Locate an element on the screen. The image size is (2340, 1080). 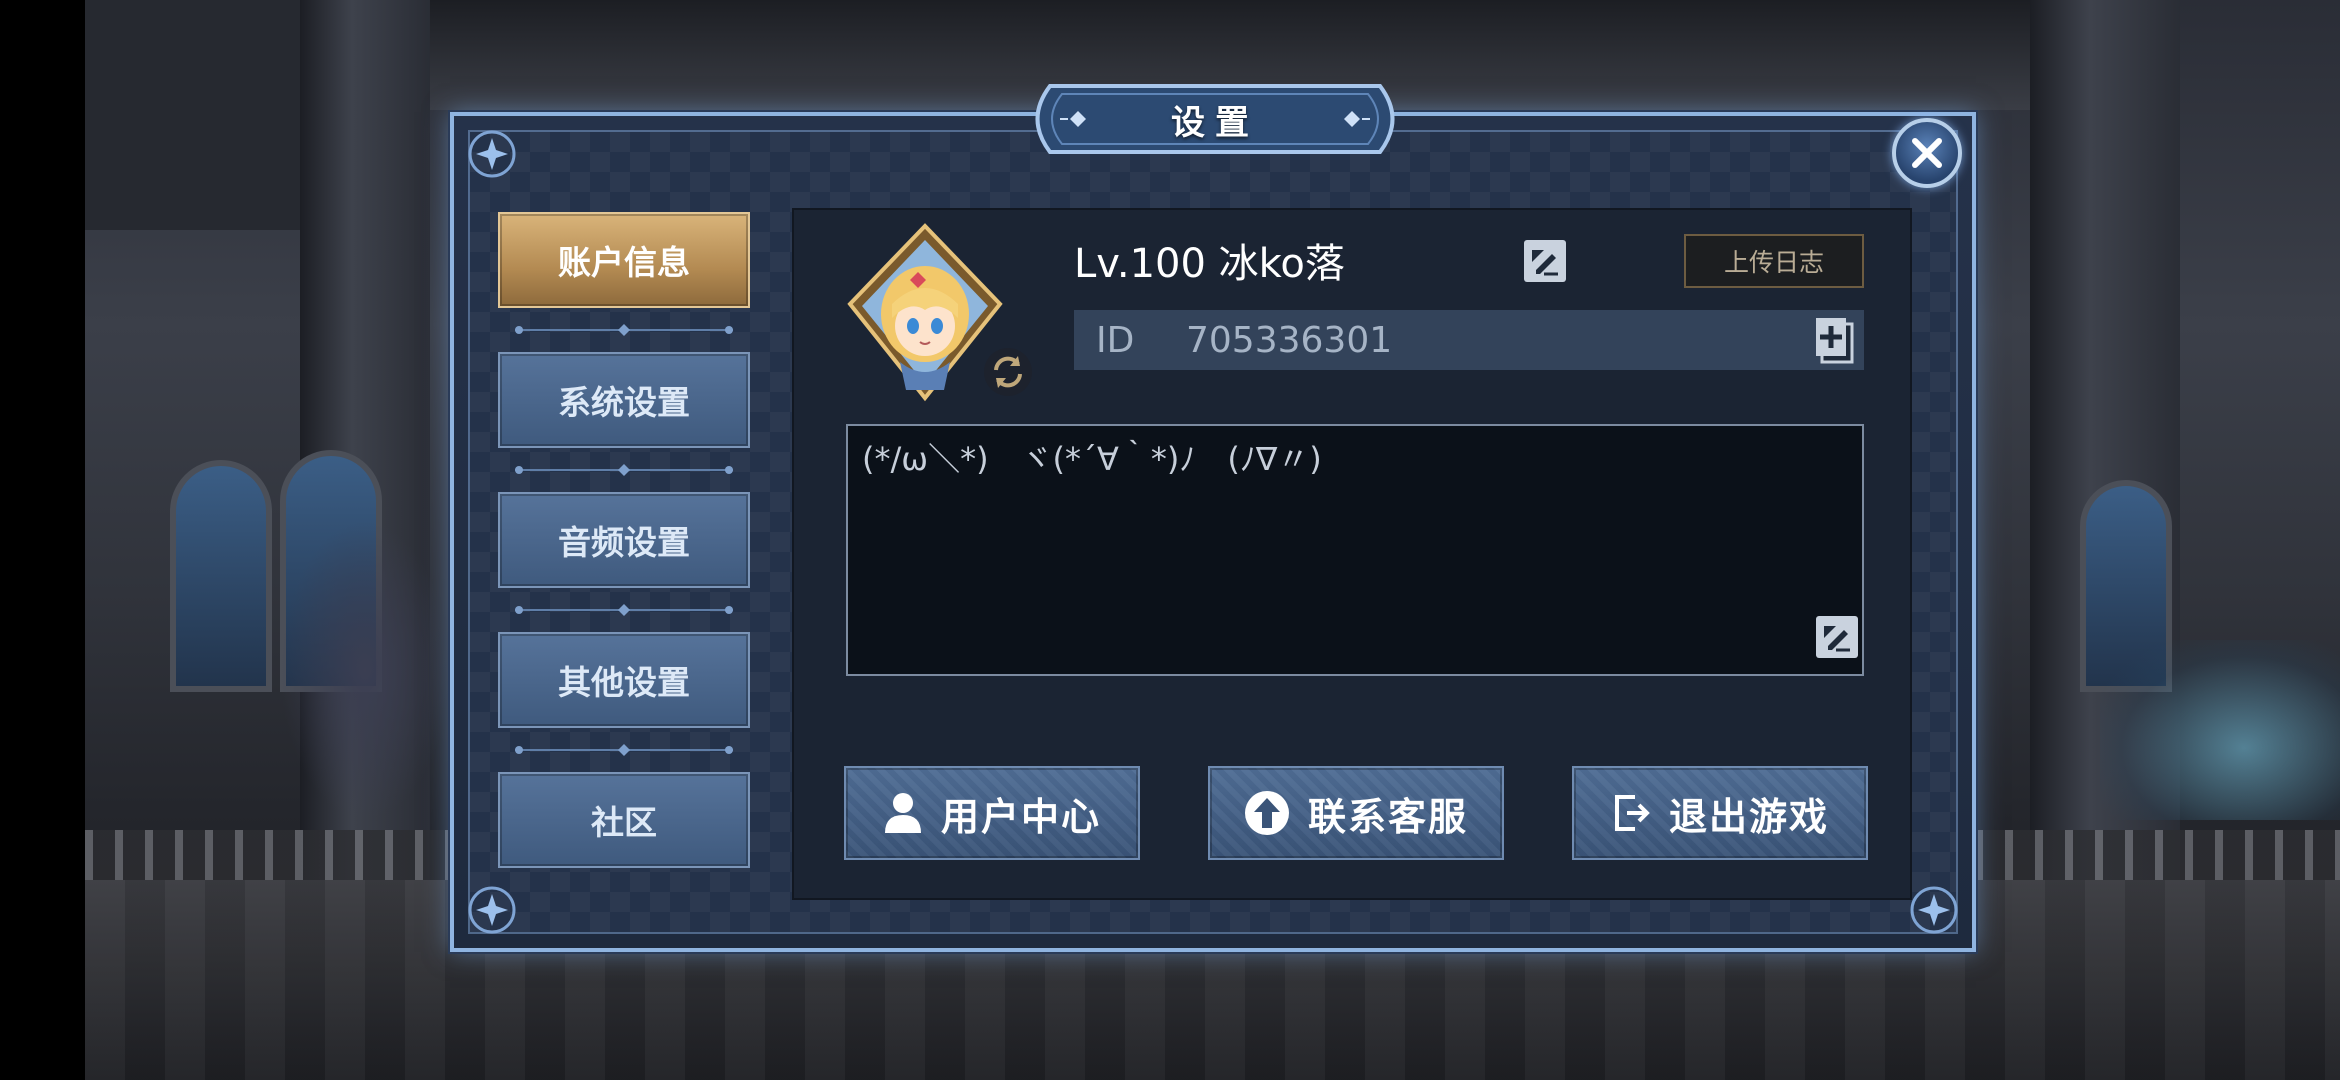
background-fountain is located at coordinates (2220, 730).